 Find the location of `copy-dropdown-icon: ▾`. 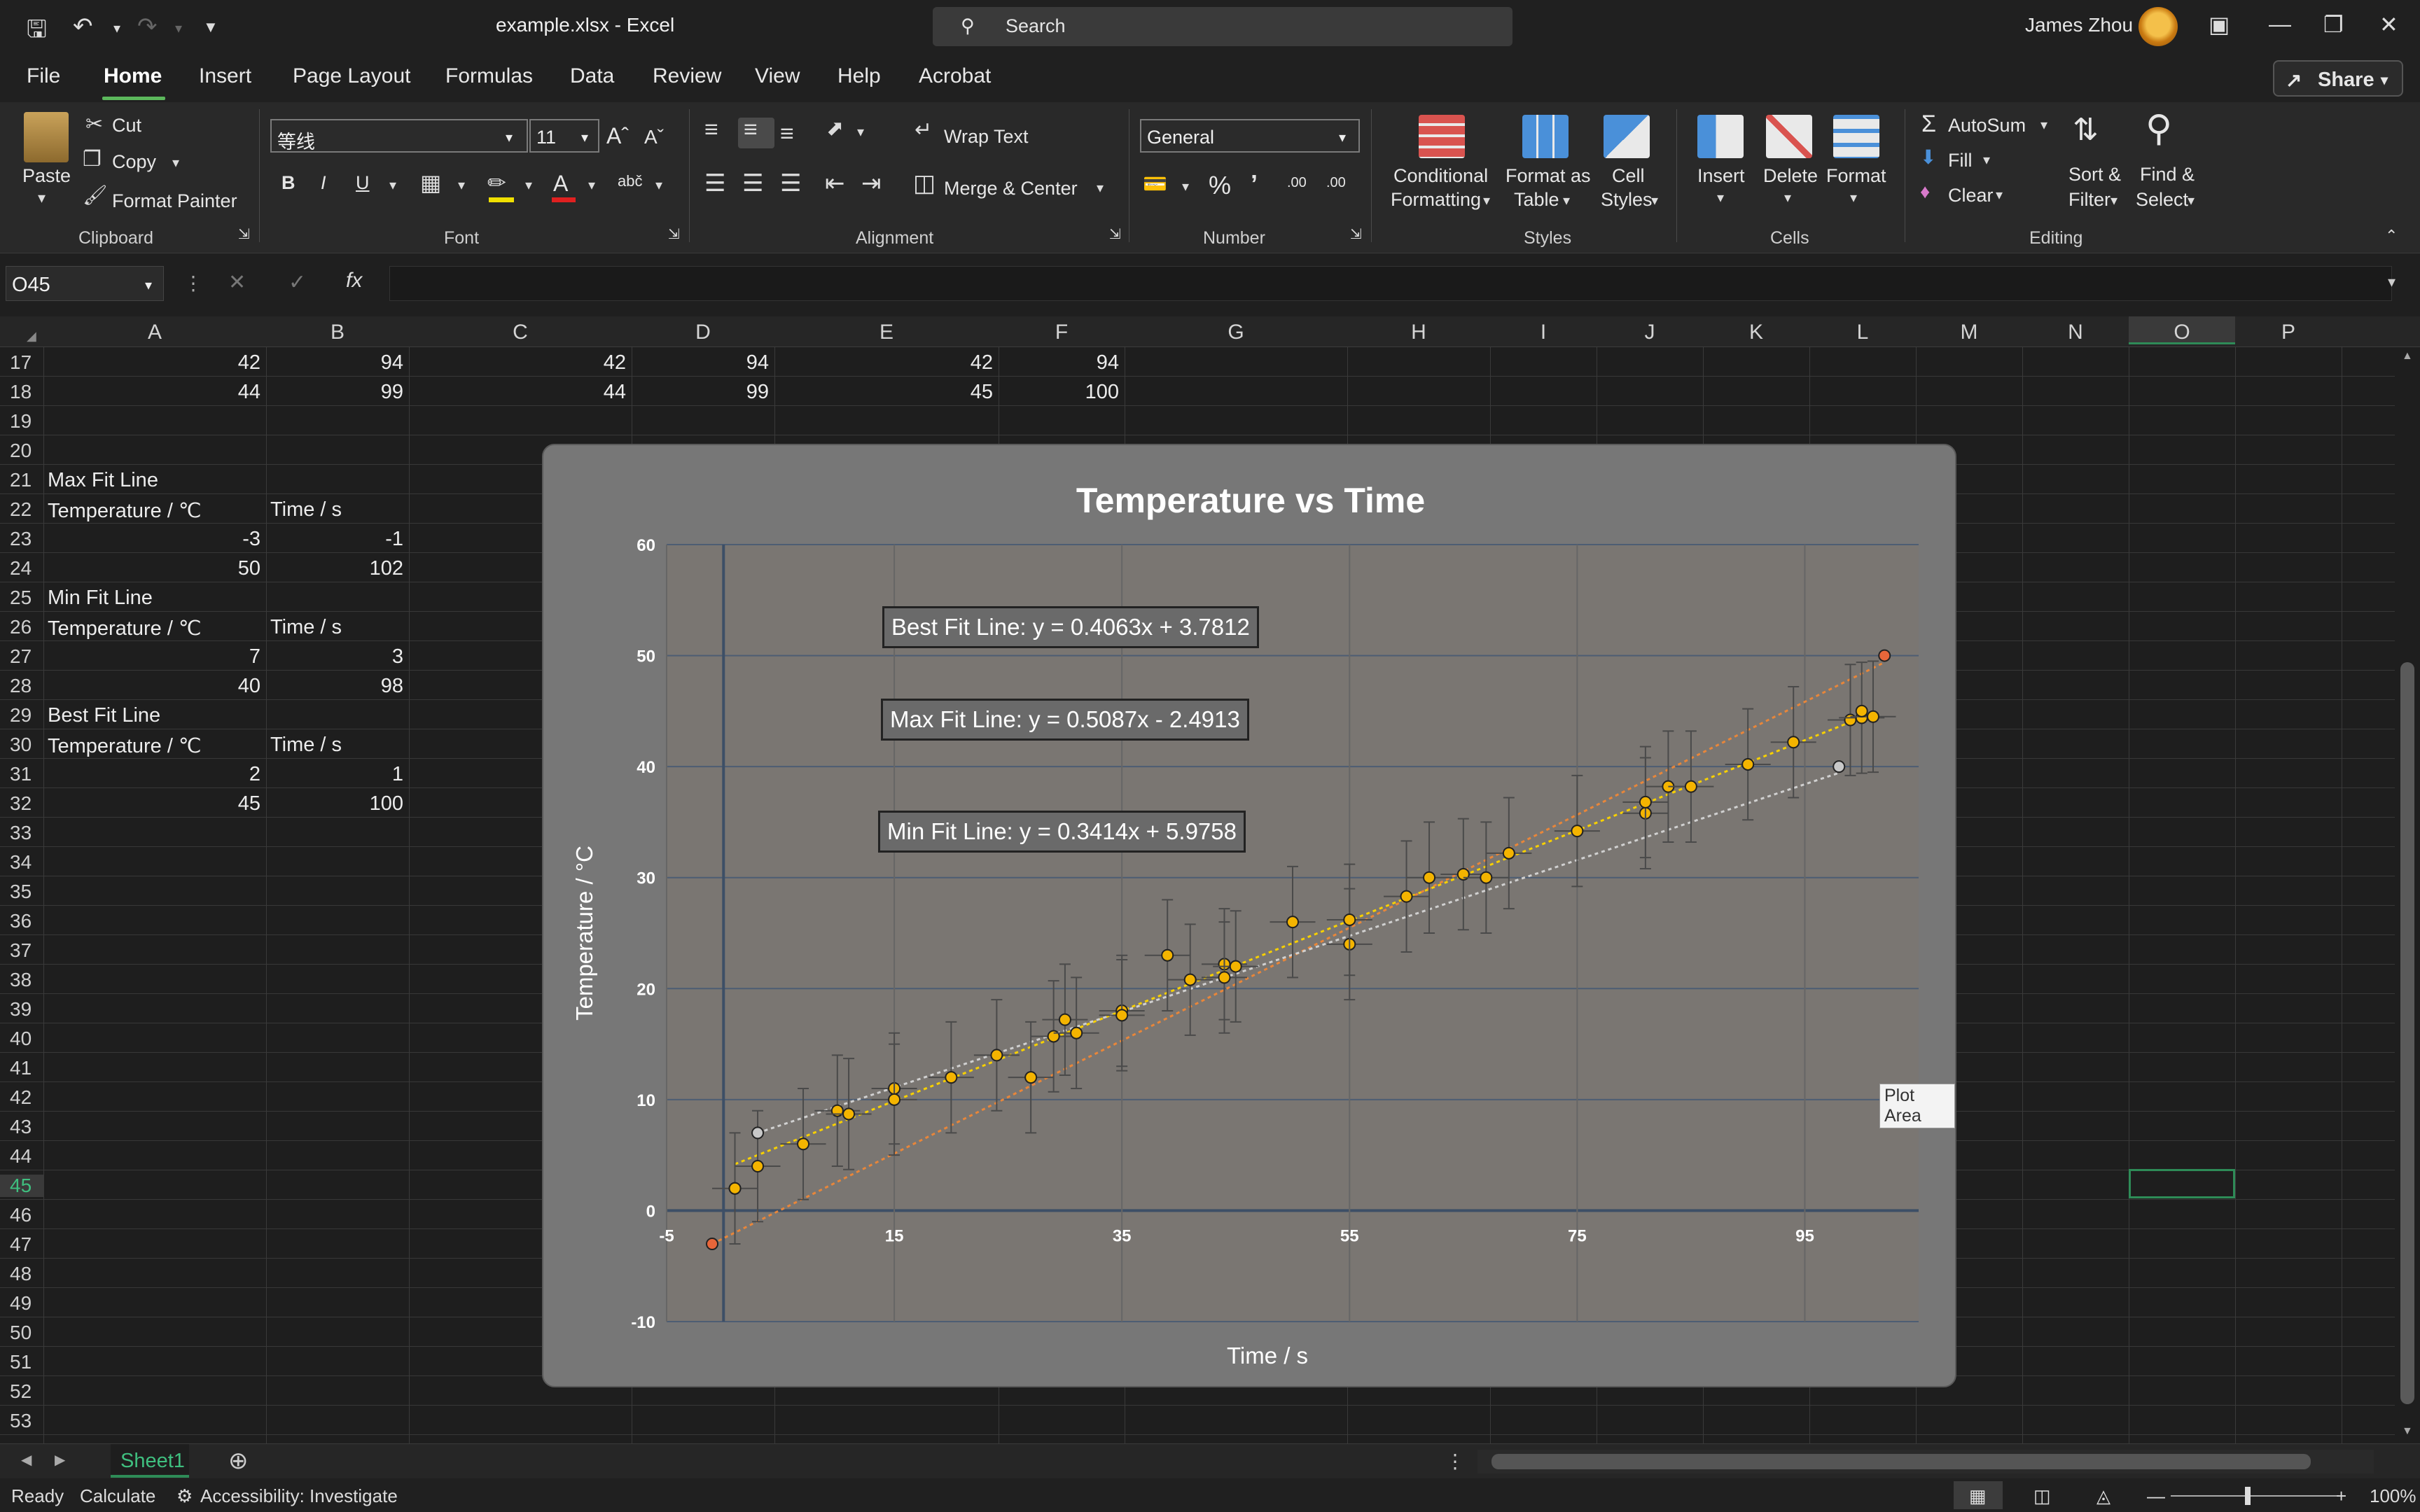

copy-dropdown-icon: ▾ is located at coordinates (175, 163).